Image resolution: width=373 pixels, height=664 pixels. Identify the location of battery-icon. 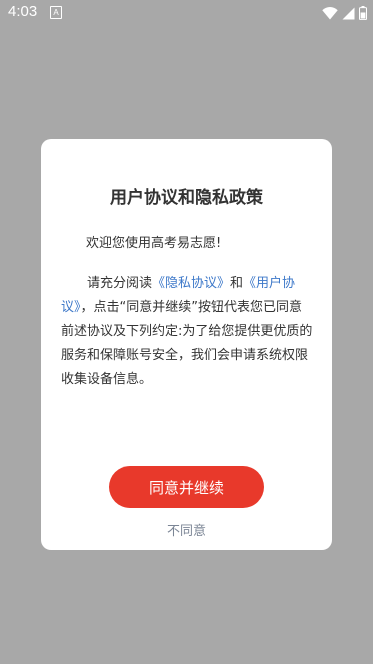
(363, 13).